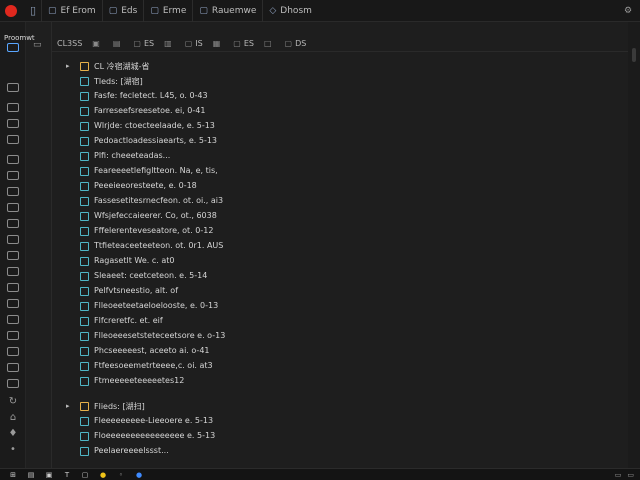 The image size is (640, 480). I want to click on chevron-right-icon: ▸, so click(68, 406).